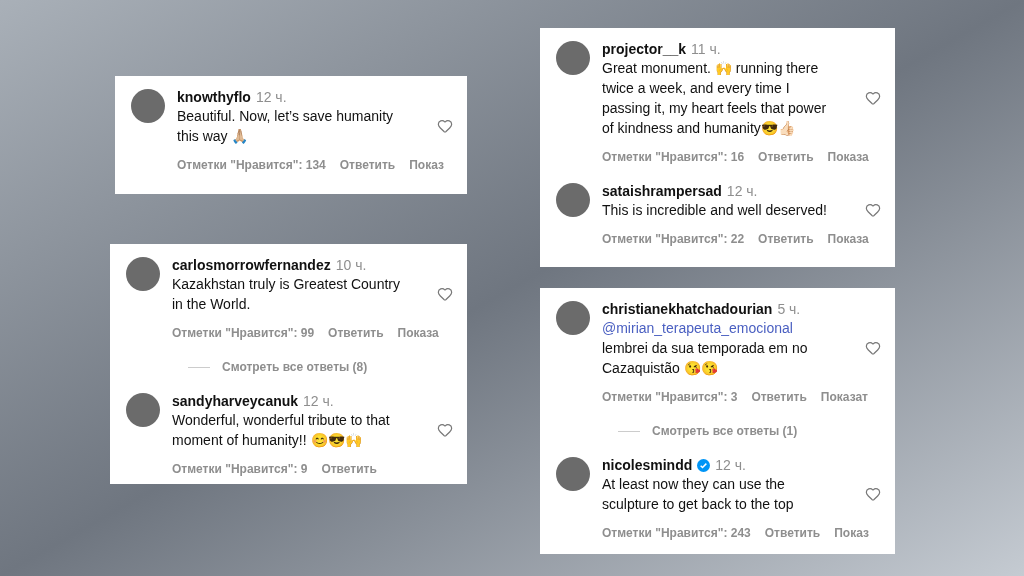  I want to click on username: christianekhatchadourian, so click(687, 309).